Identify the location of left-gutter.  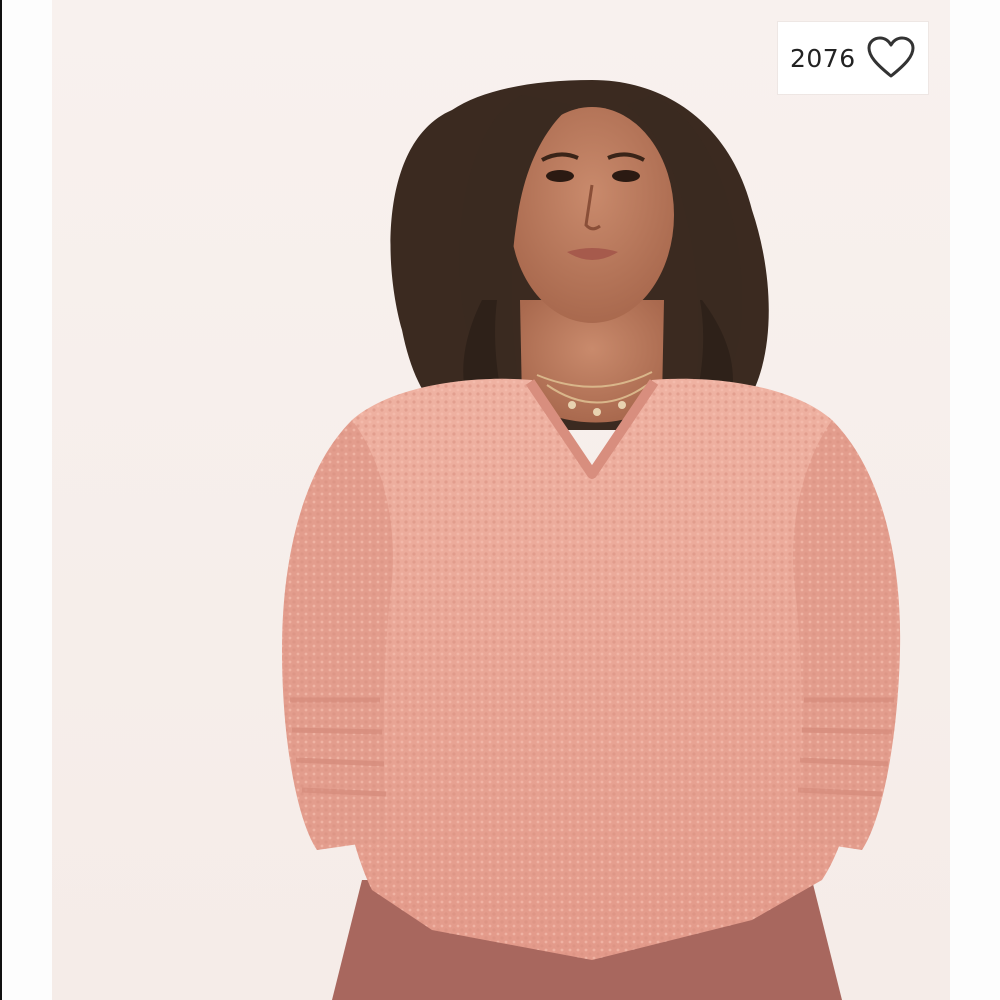
(26, 500).